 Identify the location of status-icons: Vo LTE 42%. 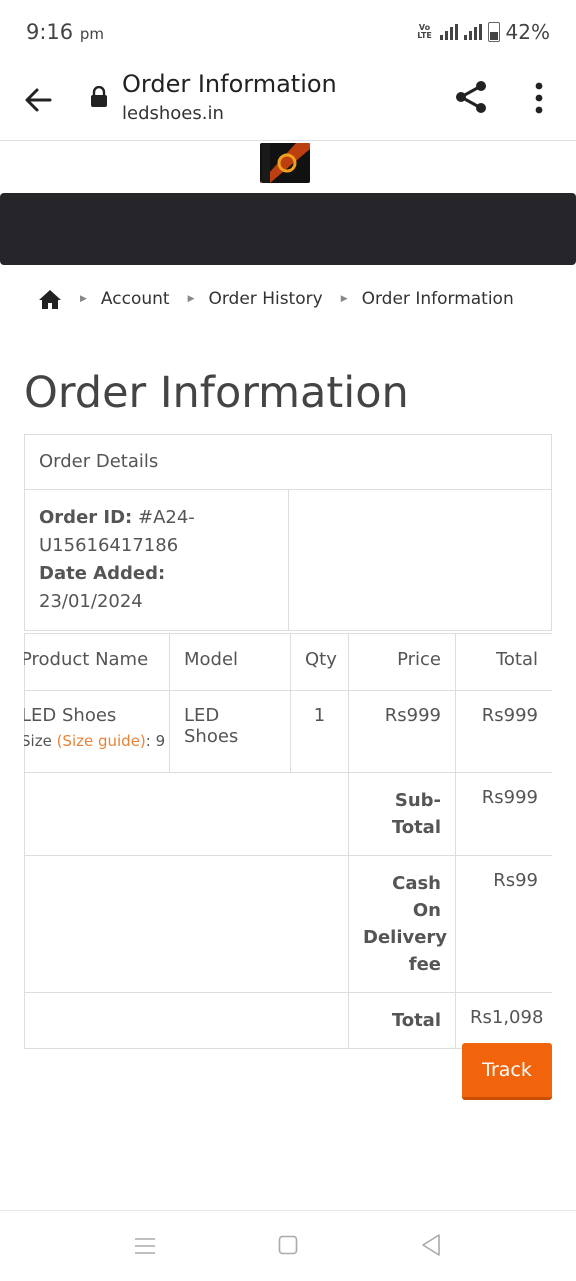
(483, 32).